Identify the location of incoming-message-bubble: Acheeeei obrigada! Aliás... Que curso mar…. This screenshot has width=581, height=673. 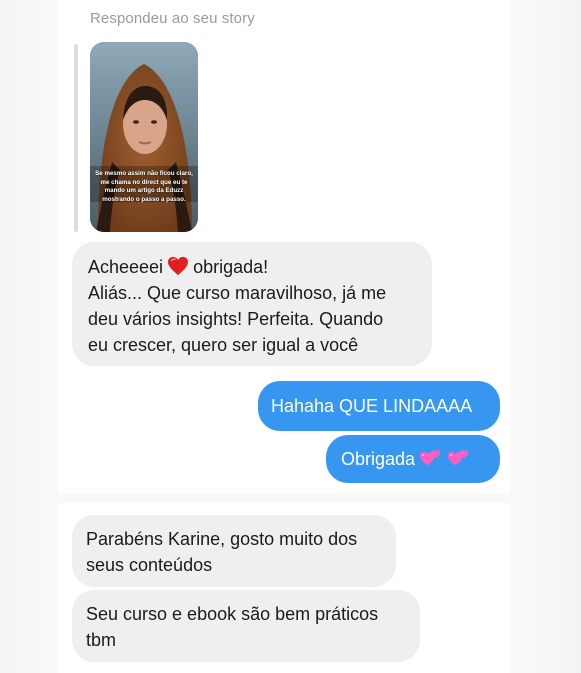
(252, 304).